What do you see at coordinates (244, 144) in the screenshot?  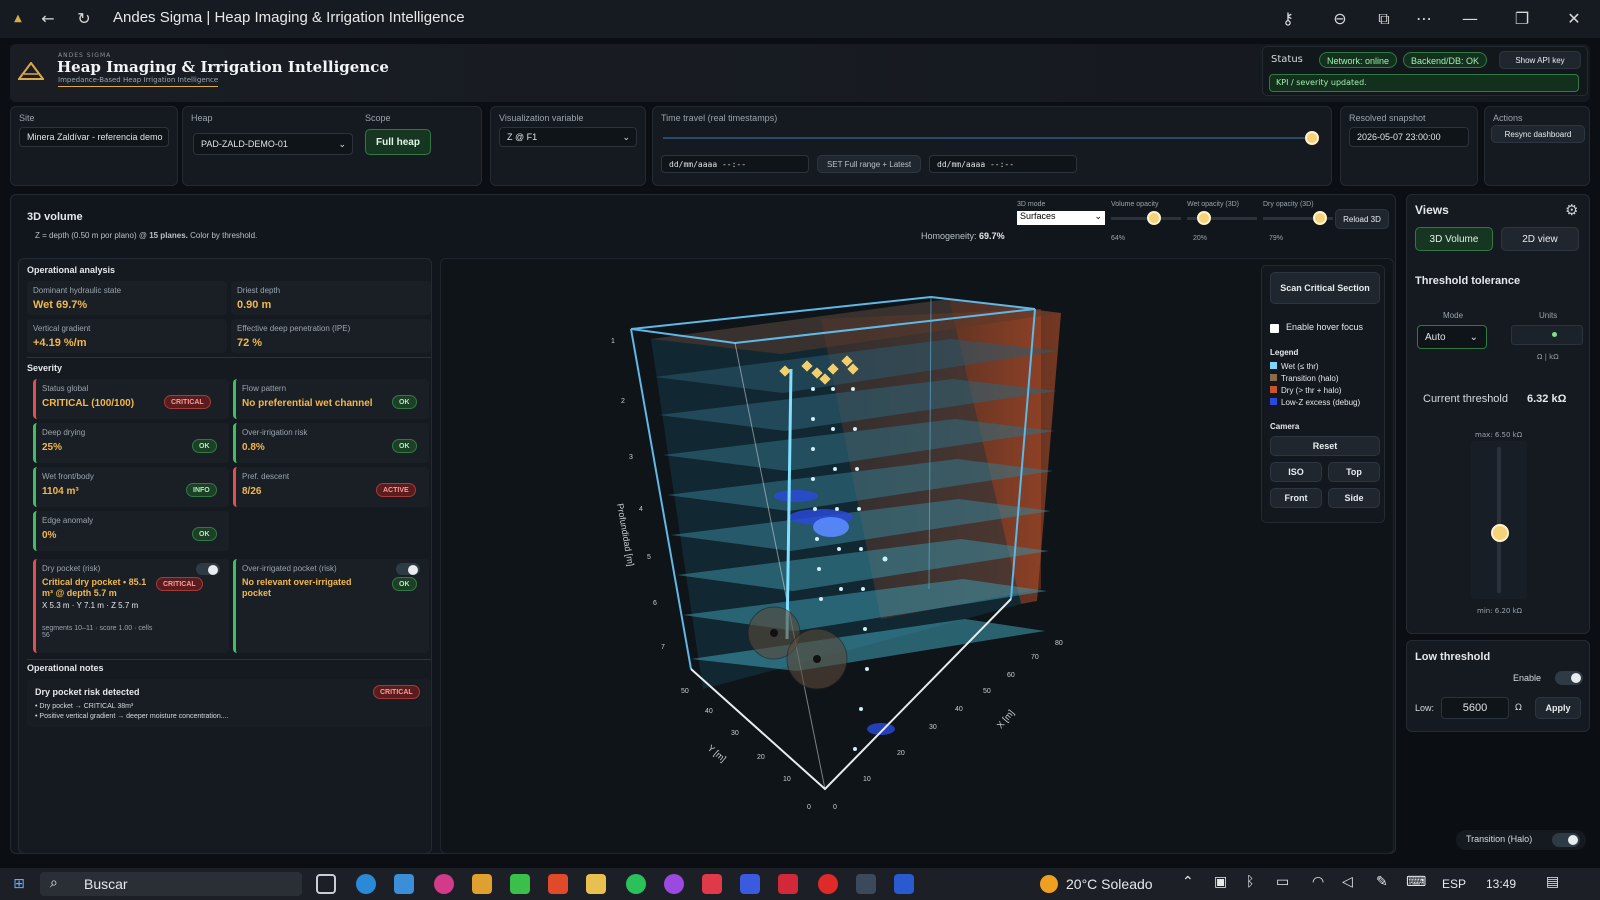 I see `heap-select-value: PAD-ZALD-DEMO-01` at bounding box center [244, 144].